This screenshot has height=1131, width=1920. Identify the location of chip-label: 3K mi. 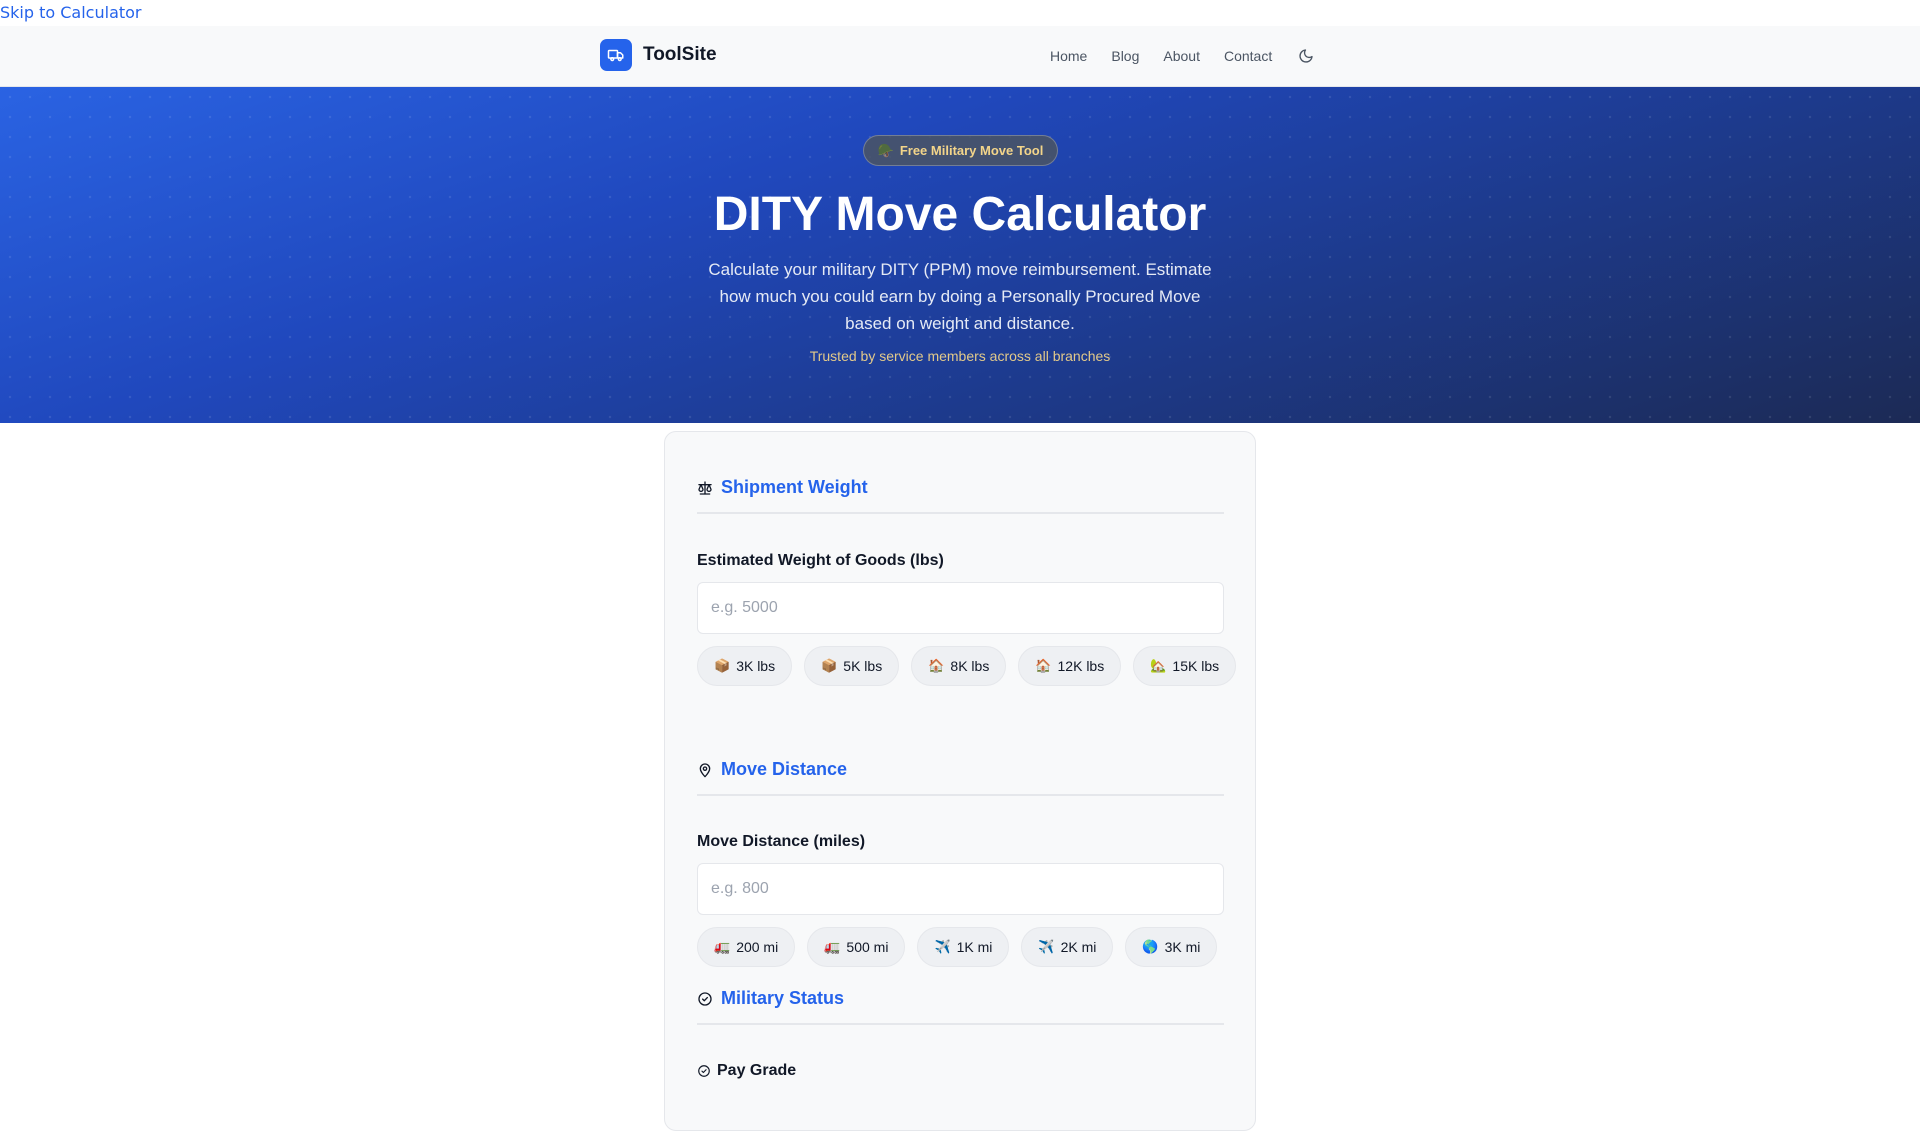
(1182, 947).